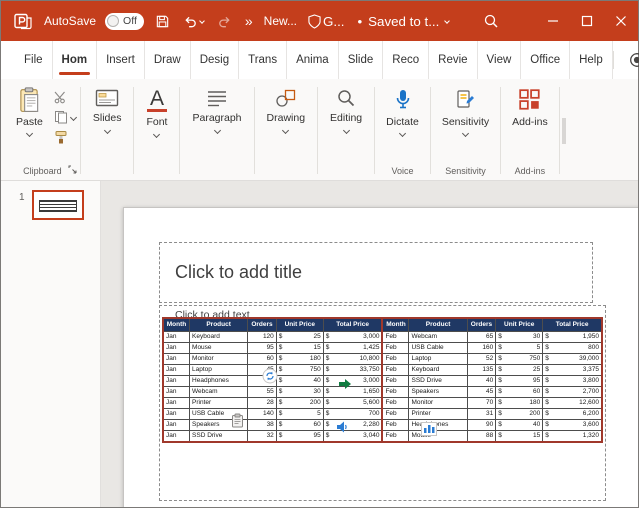 The height and width of the screenshot is (508, 639). What do you see at coordinates (546, 60) in the screenshot?
I see `tab-office: Office` at bounding box center [546, 60].